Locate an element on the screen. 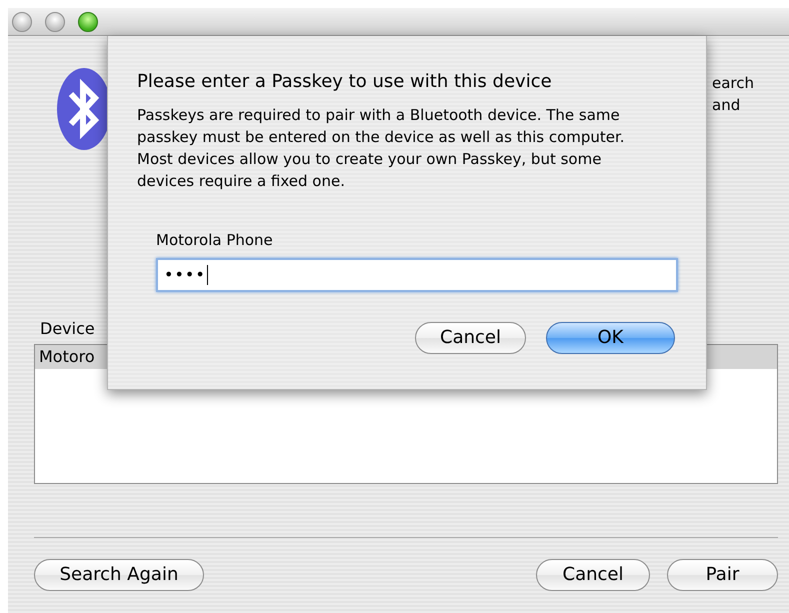 The height and width of the screenshot is (613, 789). search-again-button: Search Again is located at coordinates (119, 575).